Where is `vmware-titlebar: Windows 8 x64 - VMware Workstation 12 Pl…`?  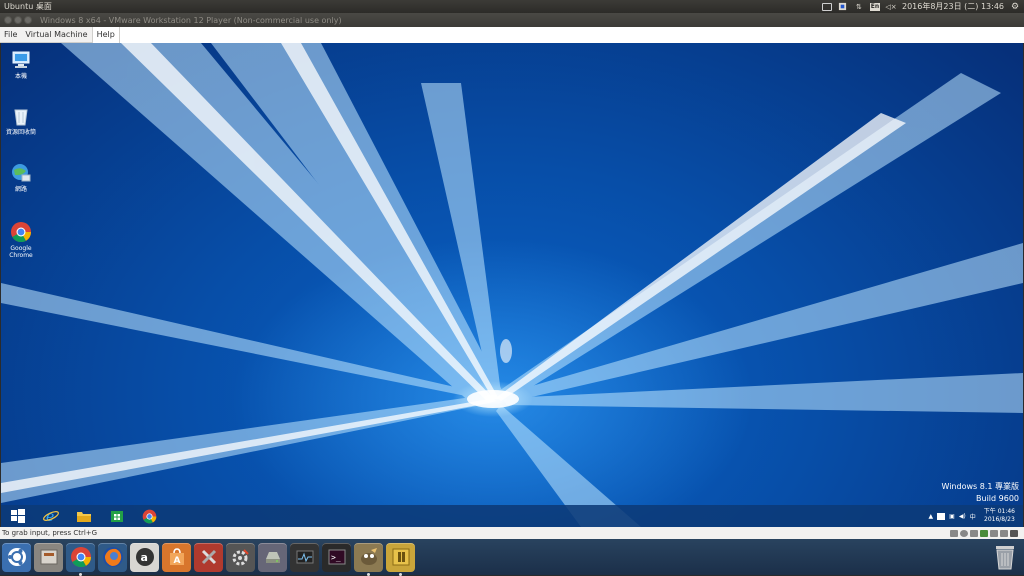 vmware-titlebar: Windows 8 x64 - VMware Workstation 12 Pl… is located at coordinates (512, 20).